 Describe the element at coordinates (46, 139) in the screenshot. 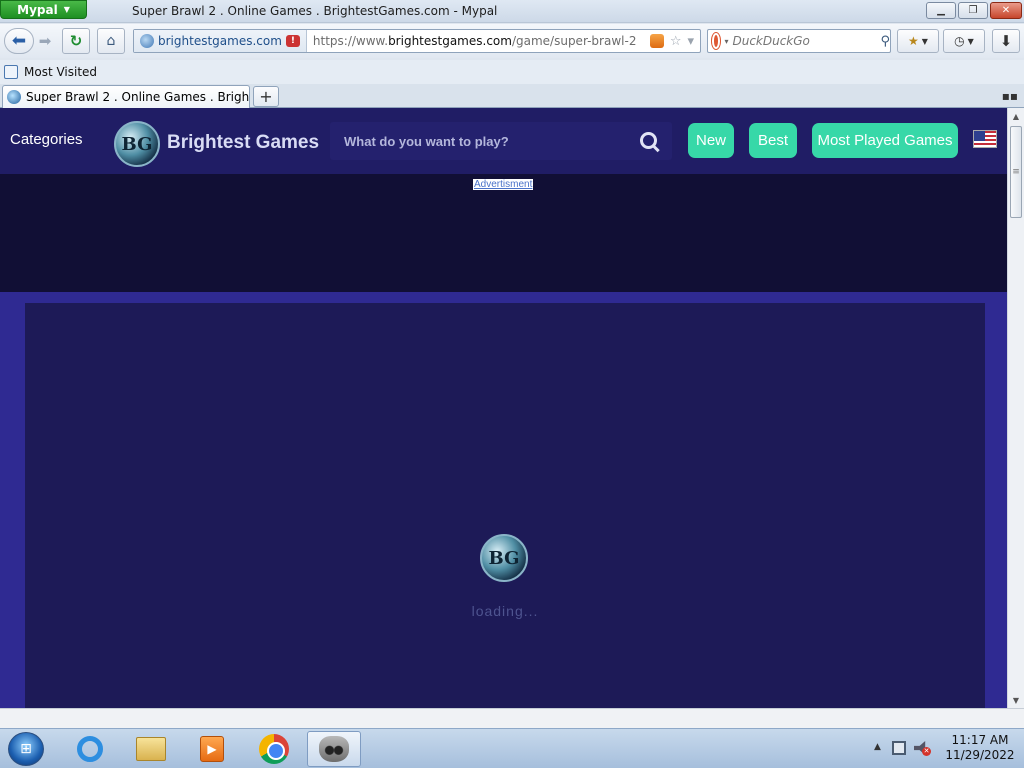

I see `categories-menu: Categories` at that location.